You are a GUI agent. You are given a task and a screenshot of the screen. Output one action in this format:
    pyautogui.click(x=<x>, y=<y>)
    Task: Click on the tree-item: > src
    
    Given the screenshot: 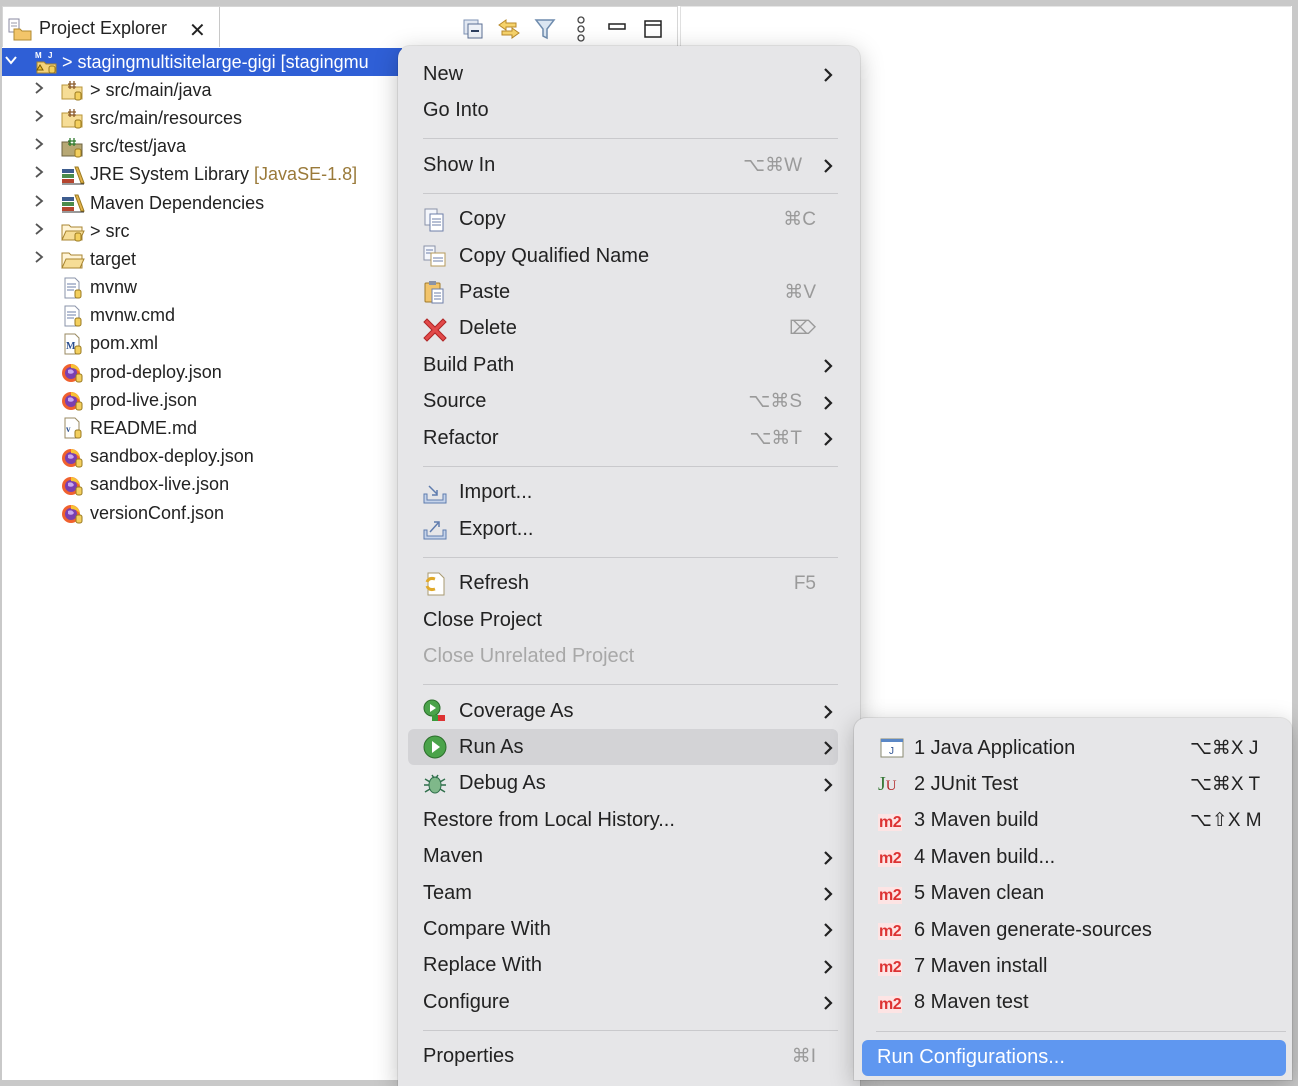 What is the action you would take?
    pyautogui.click(x=202, y=231)
    